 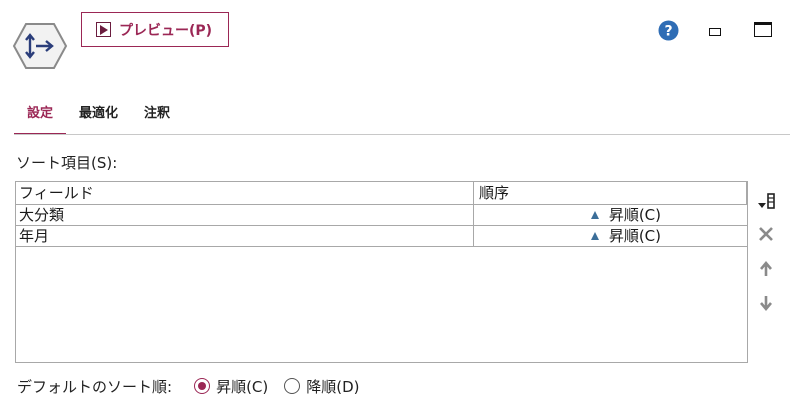 I want to click on column-header-field: フィールド, so click(x=245, y=193).